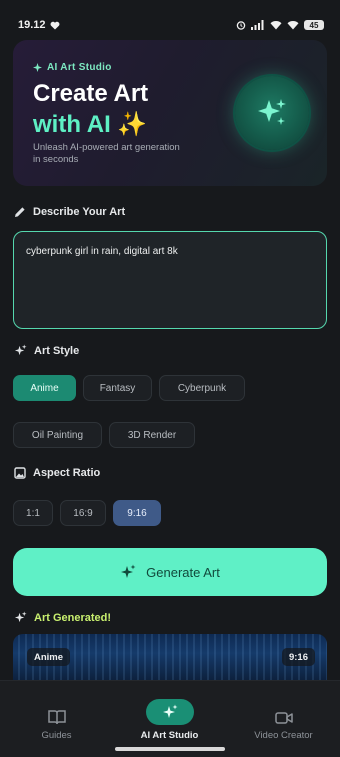 The width and height of the screenshot is (340, 757). Describe the element at coordinates (20, 212) in the screenshot. I see `pencil-icon` at that location.